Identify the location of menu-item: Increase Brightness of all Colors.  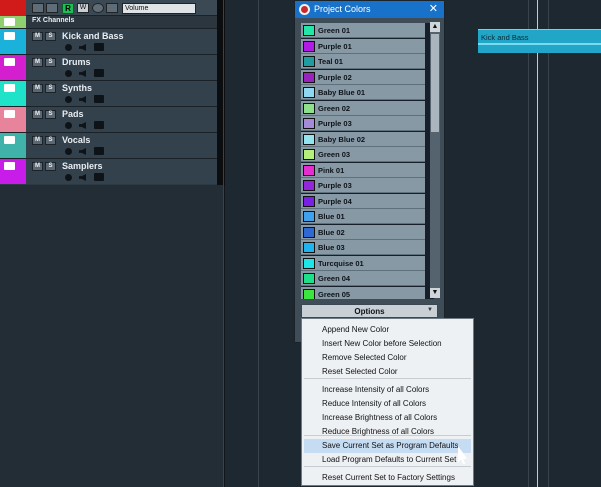
(387, 418).